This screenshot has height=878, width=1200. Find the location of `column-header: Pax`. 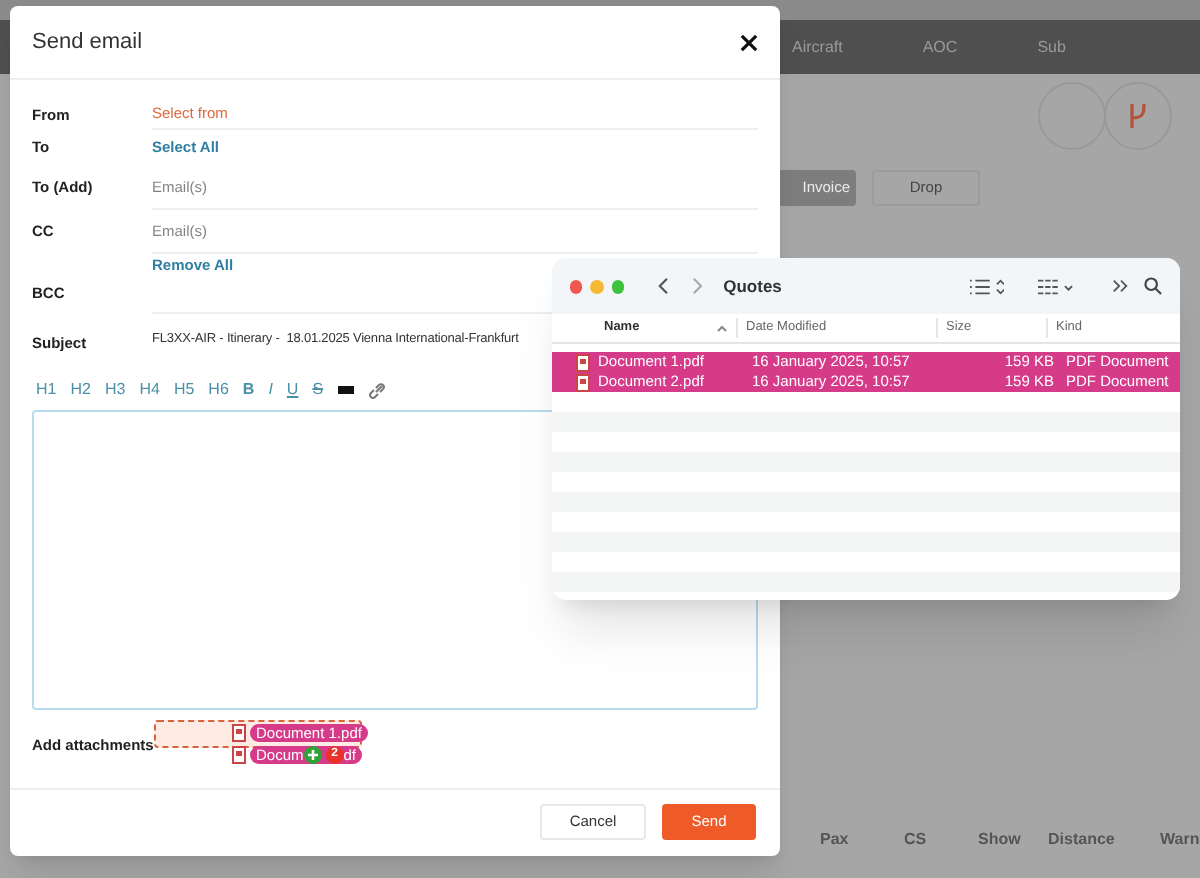

column-header: Pax is located at coordinates (834, 840).